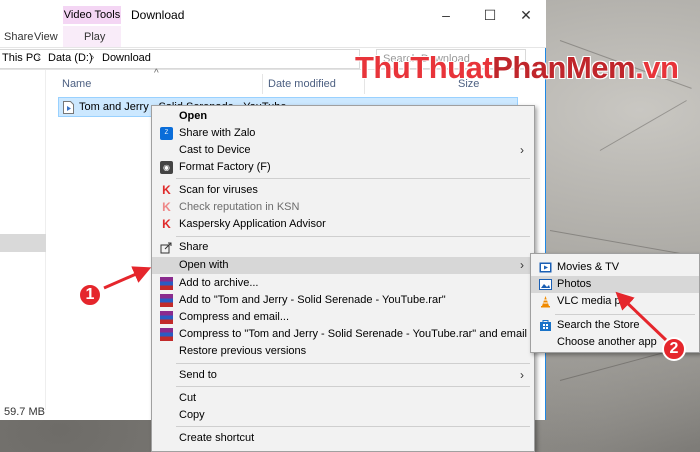 Image resolution: width=700 pixels, height=452 pixels. What do you see at coordinates (385, 304) in the screenshot?
I see `annotation-arrows` at bounding box center [385, 304].